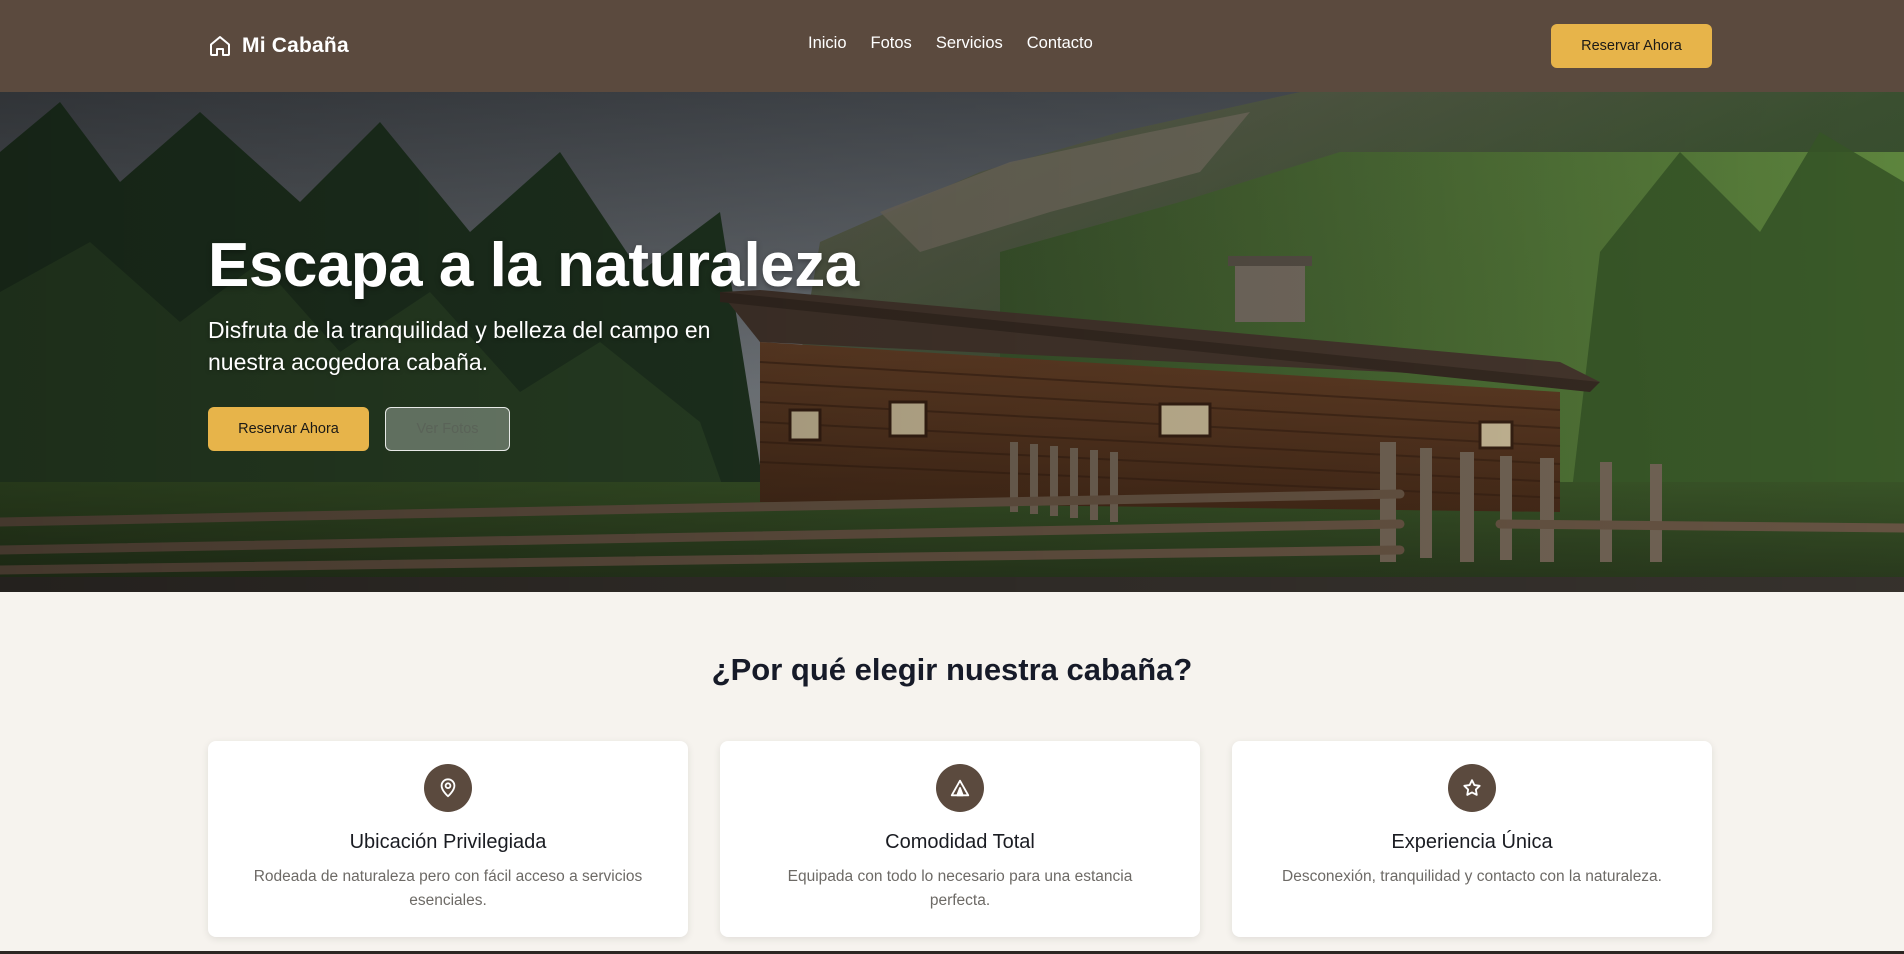 This screenshot has width=1904, height=954. I want to click on brand-logo: Mi Cabaña, so click(278, 46).